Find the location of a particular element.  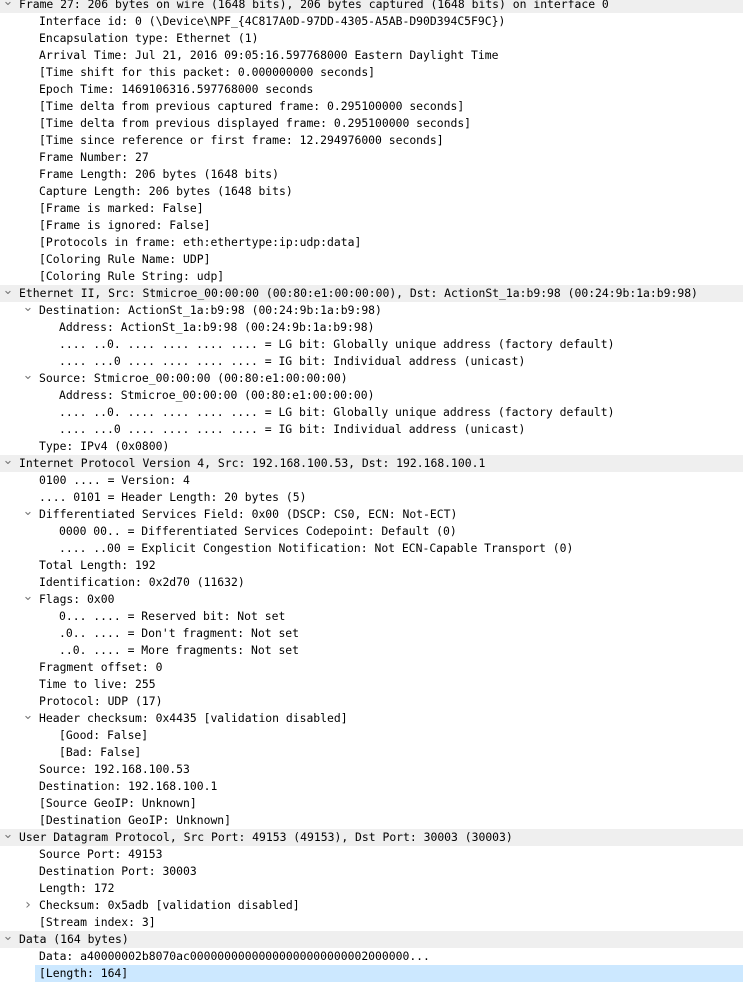

tree-row: › Checksum: 0x5adb [validation disabled] is located at coordinates (371, 905).